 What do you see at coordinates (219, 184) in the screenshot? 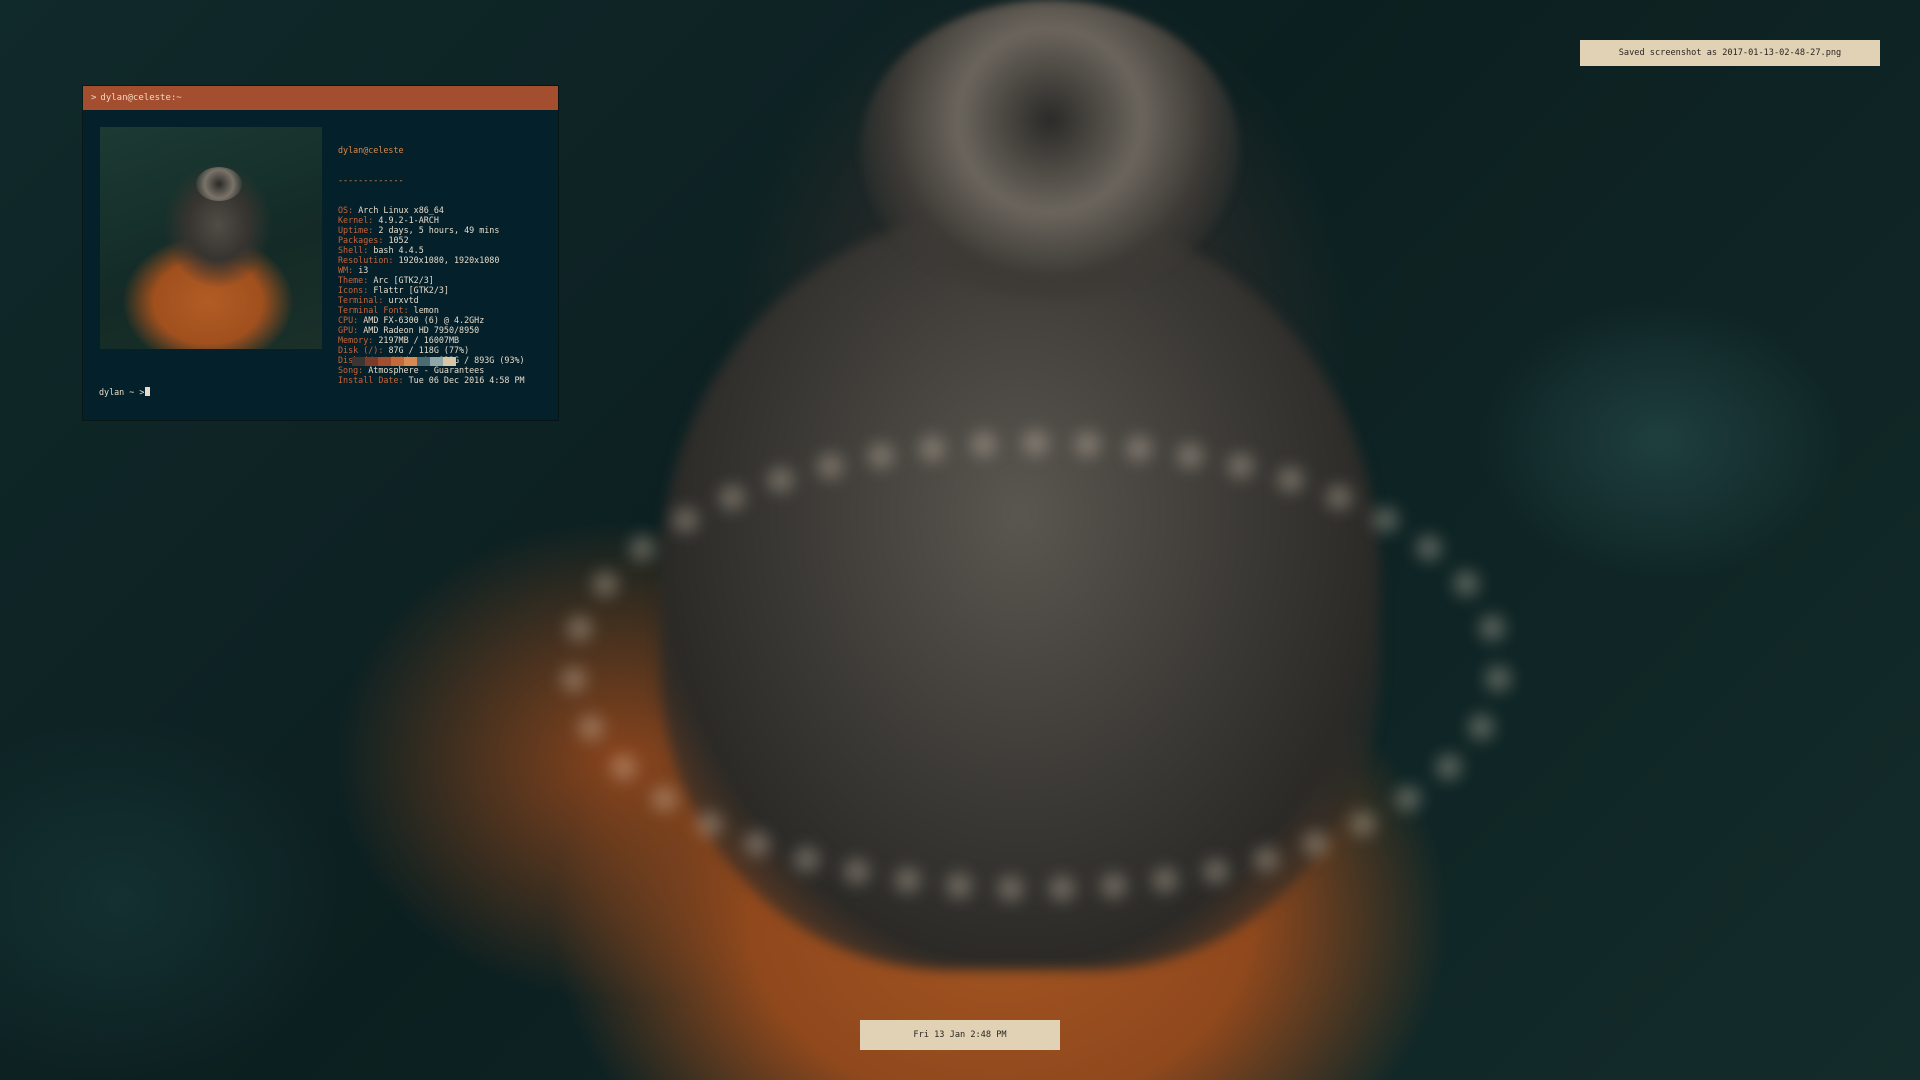
I see `thumbnail-figure` at bounding box center [219, 184].